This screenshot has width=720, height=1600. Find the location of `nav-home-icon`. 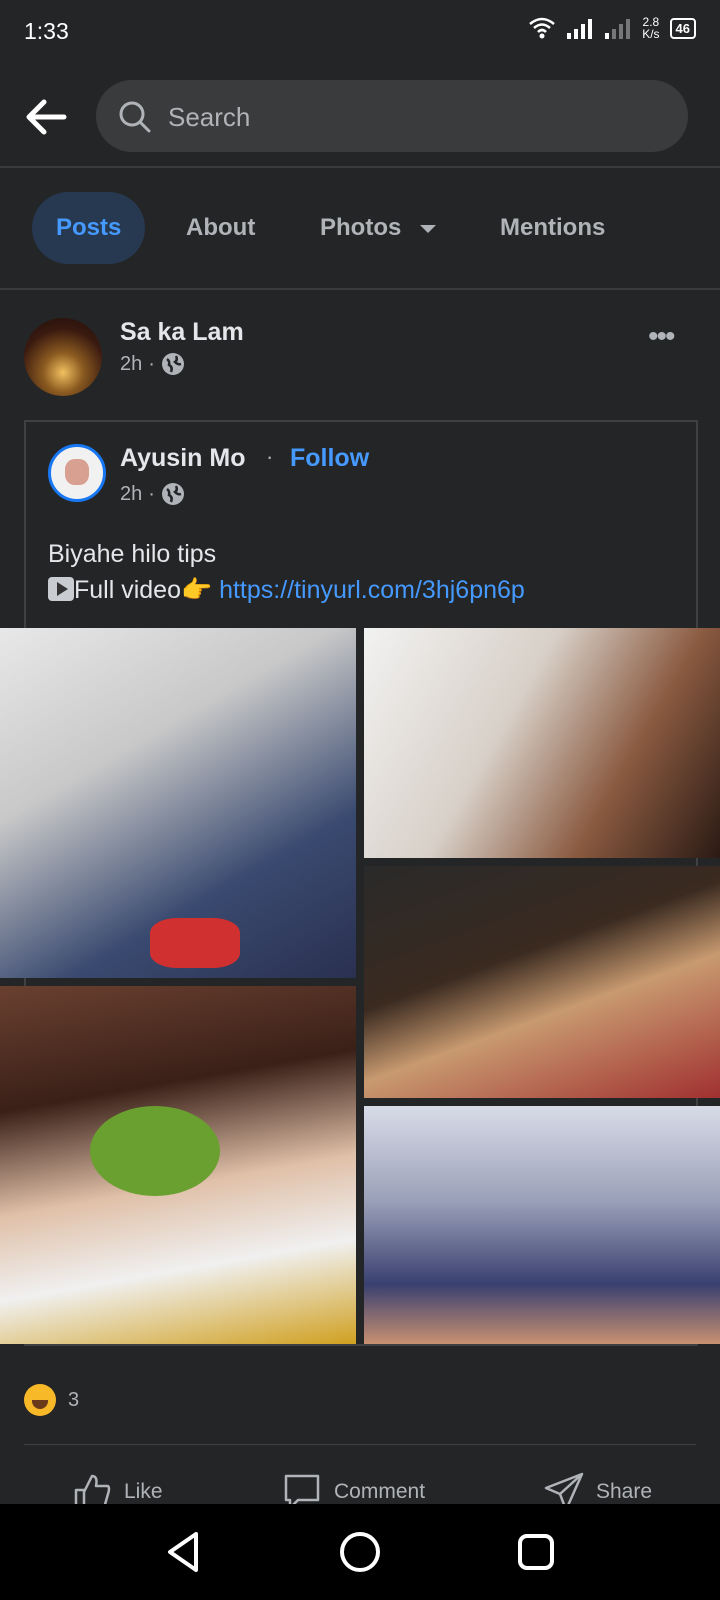

nav-home-icon is located at coordinates (360, 1552).